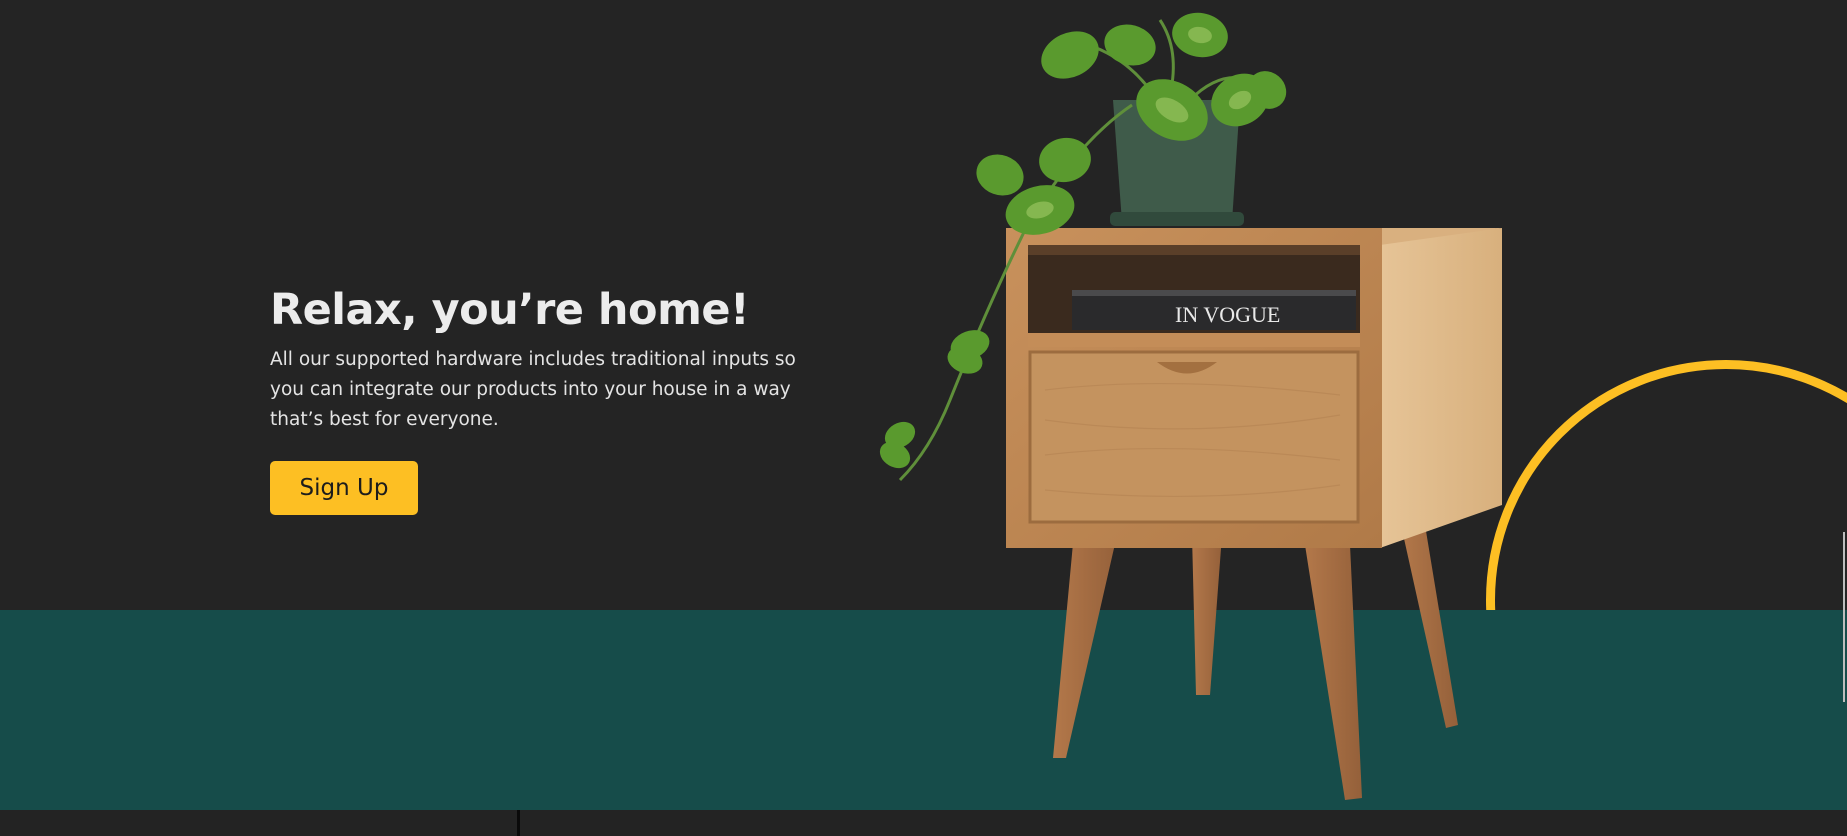 The width and height of the screenshot is (1847, 836). Describe the element at coordinates (1227, 314) in the screenshot. I see `svg-text: IN VOGUE` at that location.